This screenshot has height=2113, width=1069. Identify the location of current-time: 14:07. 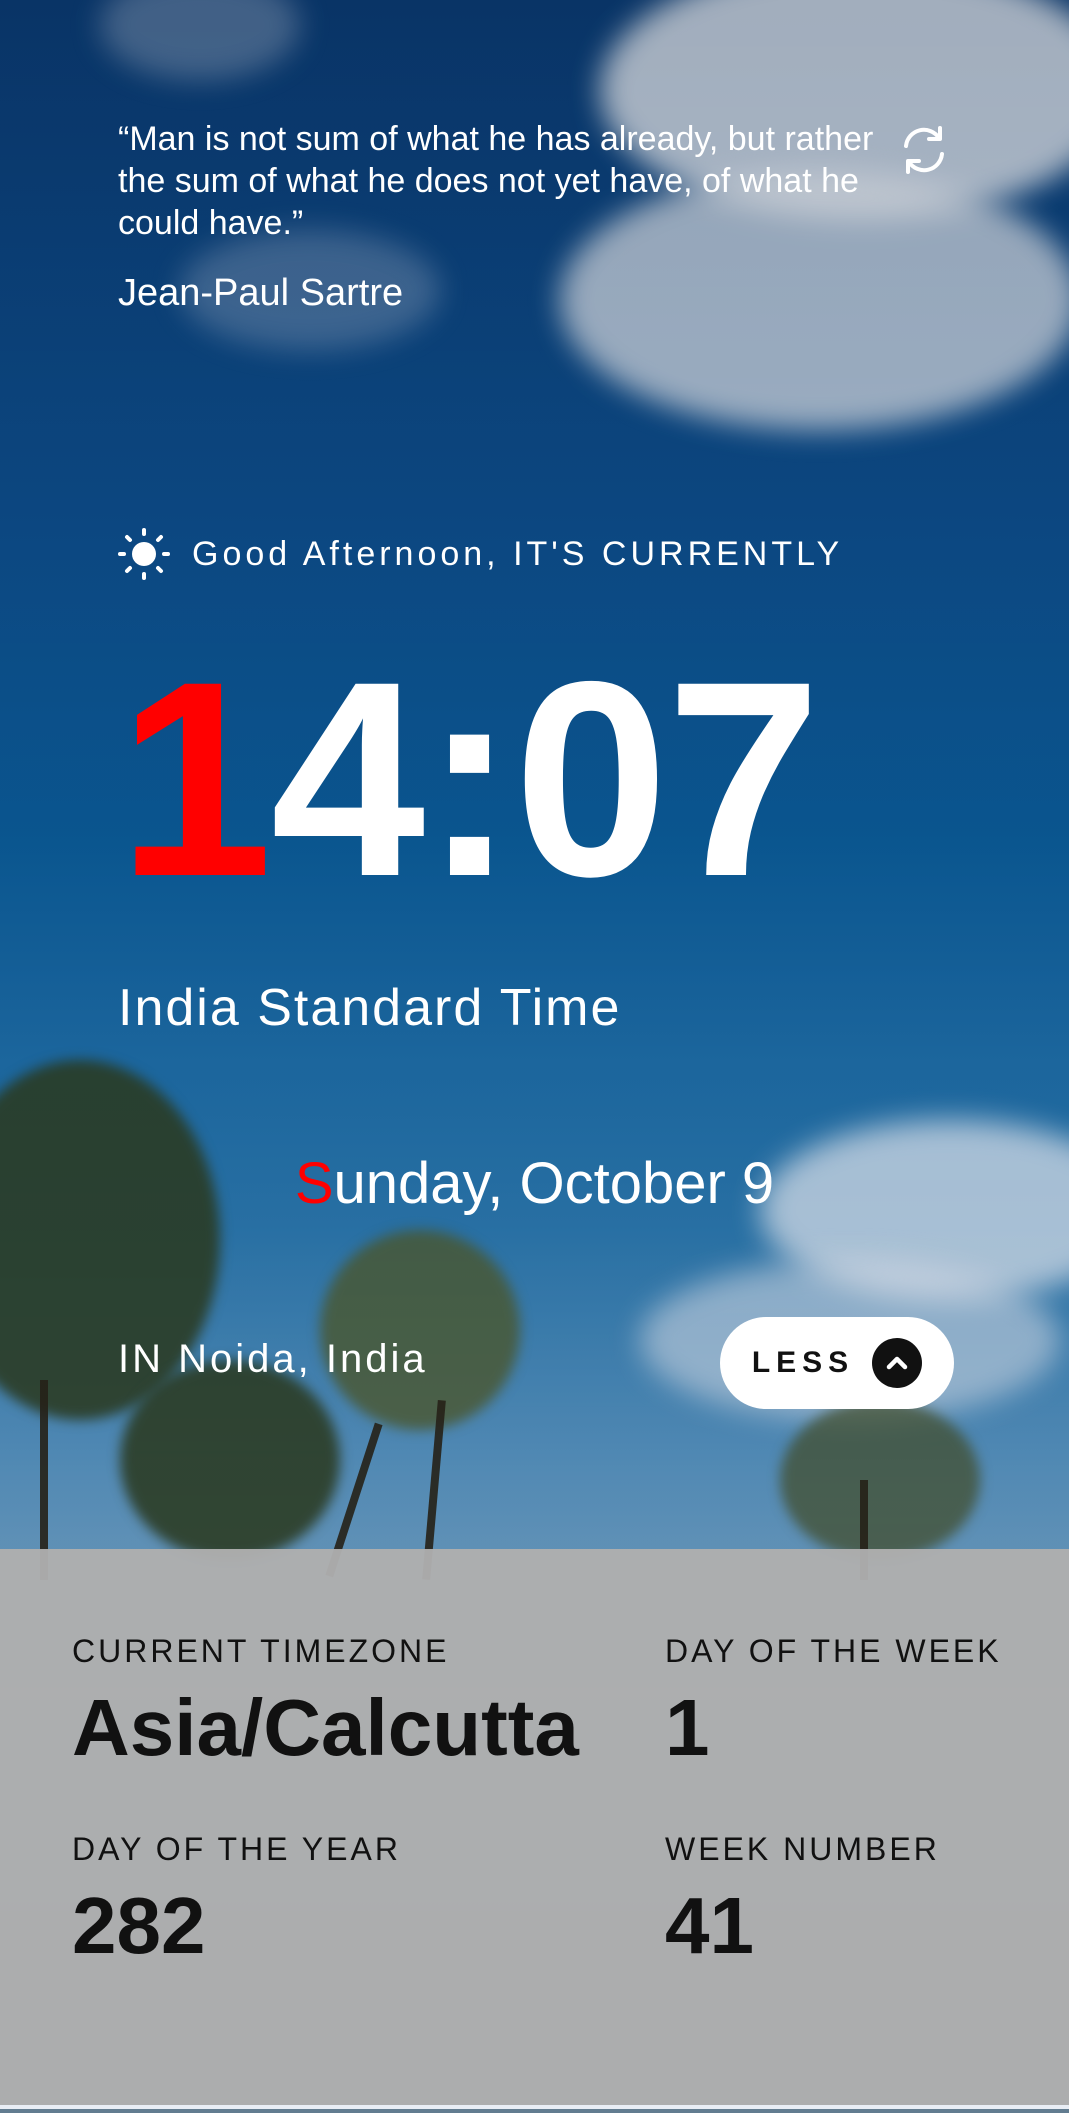
(469, 779).